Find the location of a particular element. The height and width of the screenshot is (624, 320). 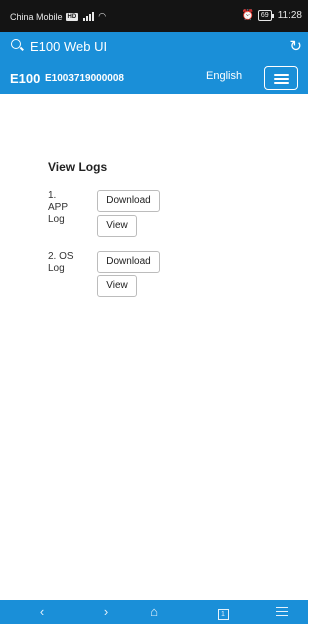

browser-url-bar: E100 Web UI ↻ is located at coordinates (154, 46).